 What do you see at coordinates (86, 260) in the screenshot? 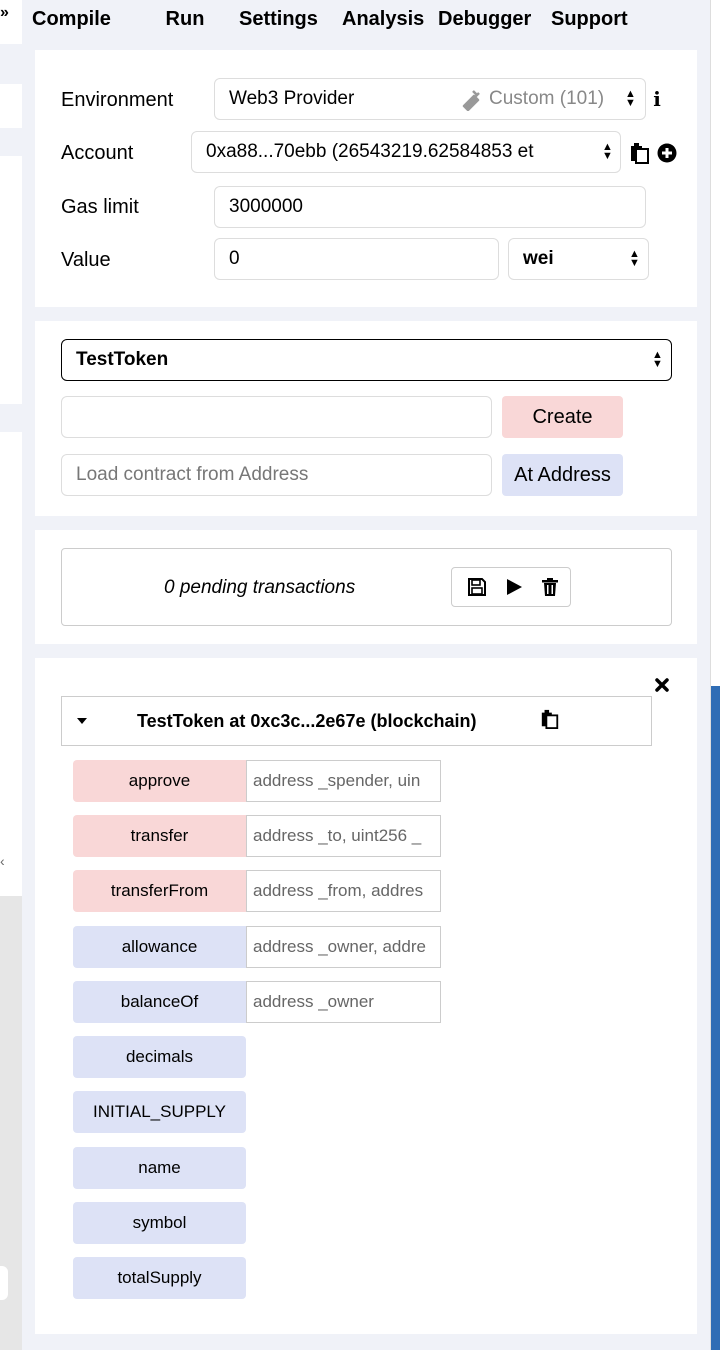
I see `value-label: Value` at bounding box center [86, 260].